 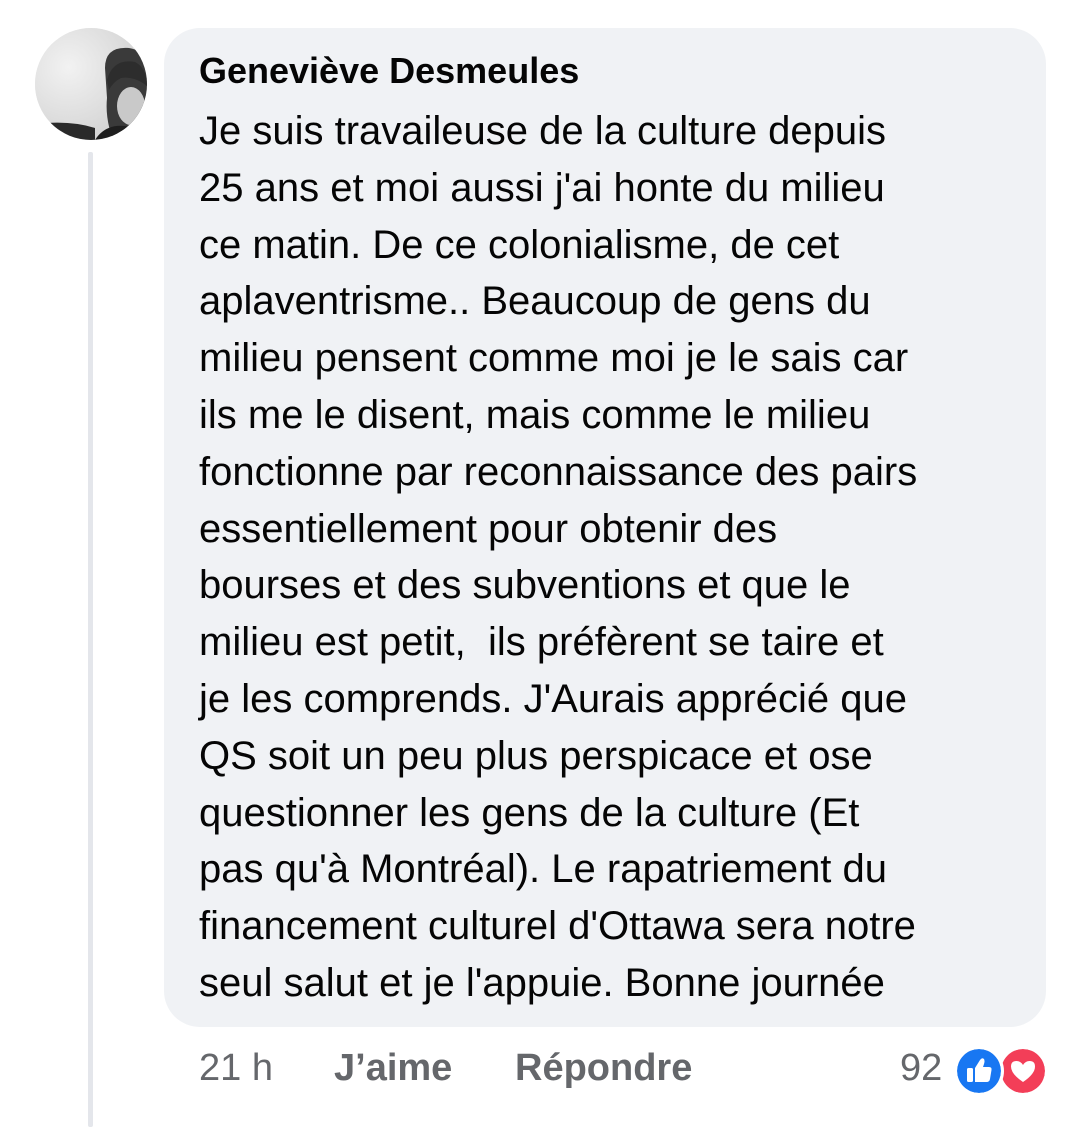 What do you see at coordinates (236, 1068) in the screenshot?
I see `comment-timestamp: 21 h` at bounding box center [236, 1068].